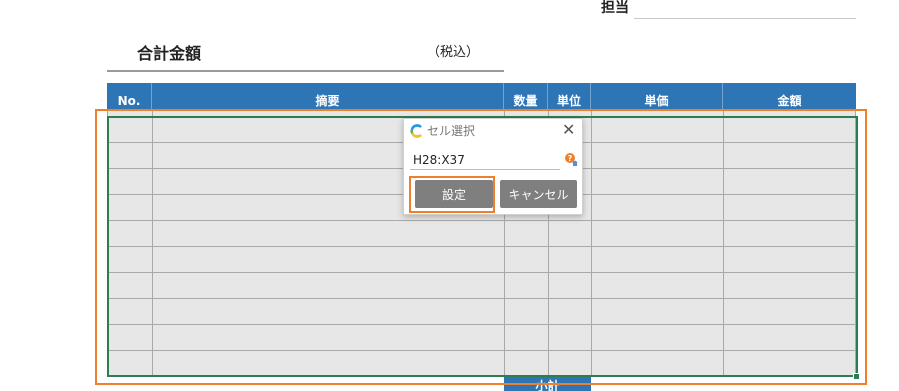  Describe the element at coordinates (657, 97) in the screenshot. I see `column-header-unit-price: 単価` at that location.